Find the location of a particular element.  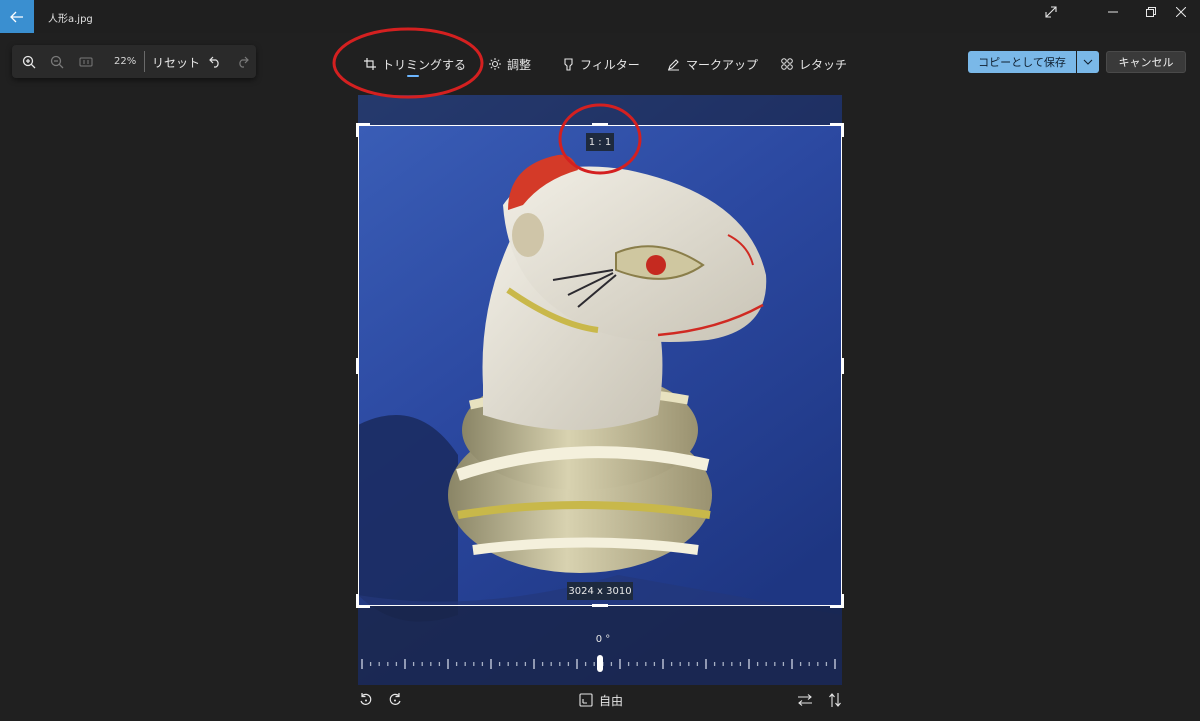

flip-vertical-button is located at coordinates (835, 700).